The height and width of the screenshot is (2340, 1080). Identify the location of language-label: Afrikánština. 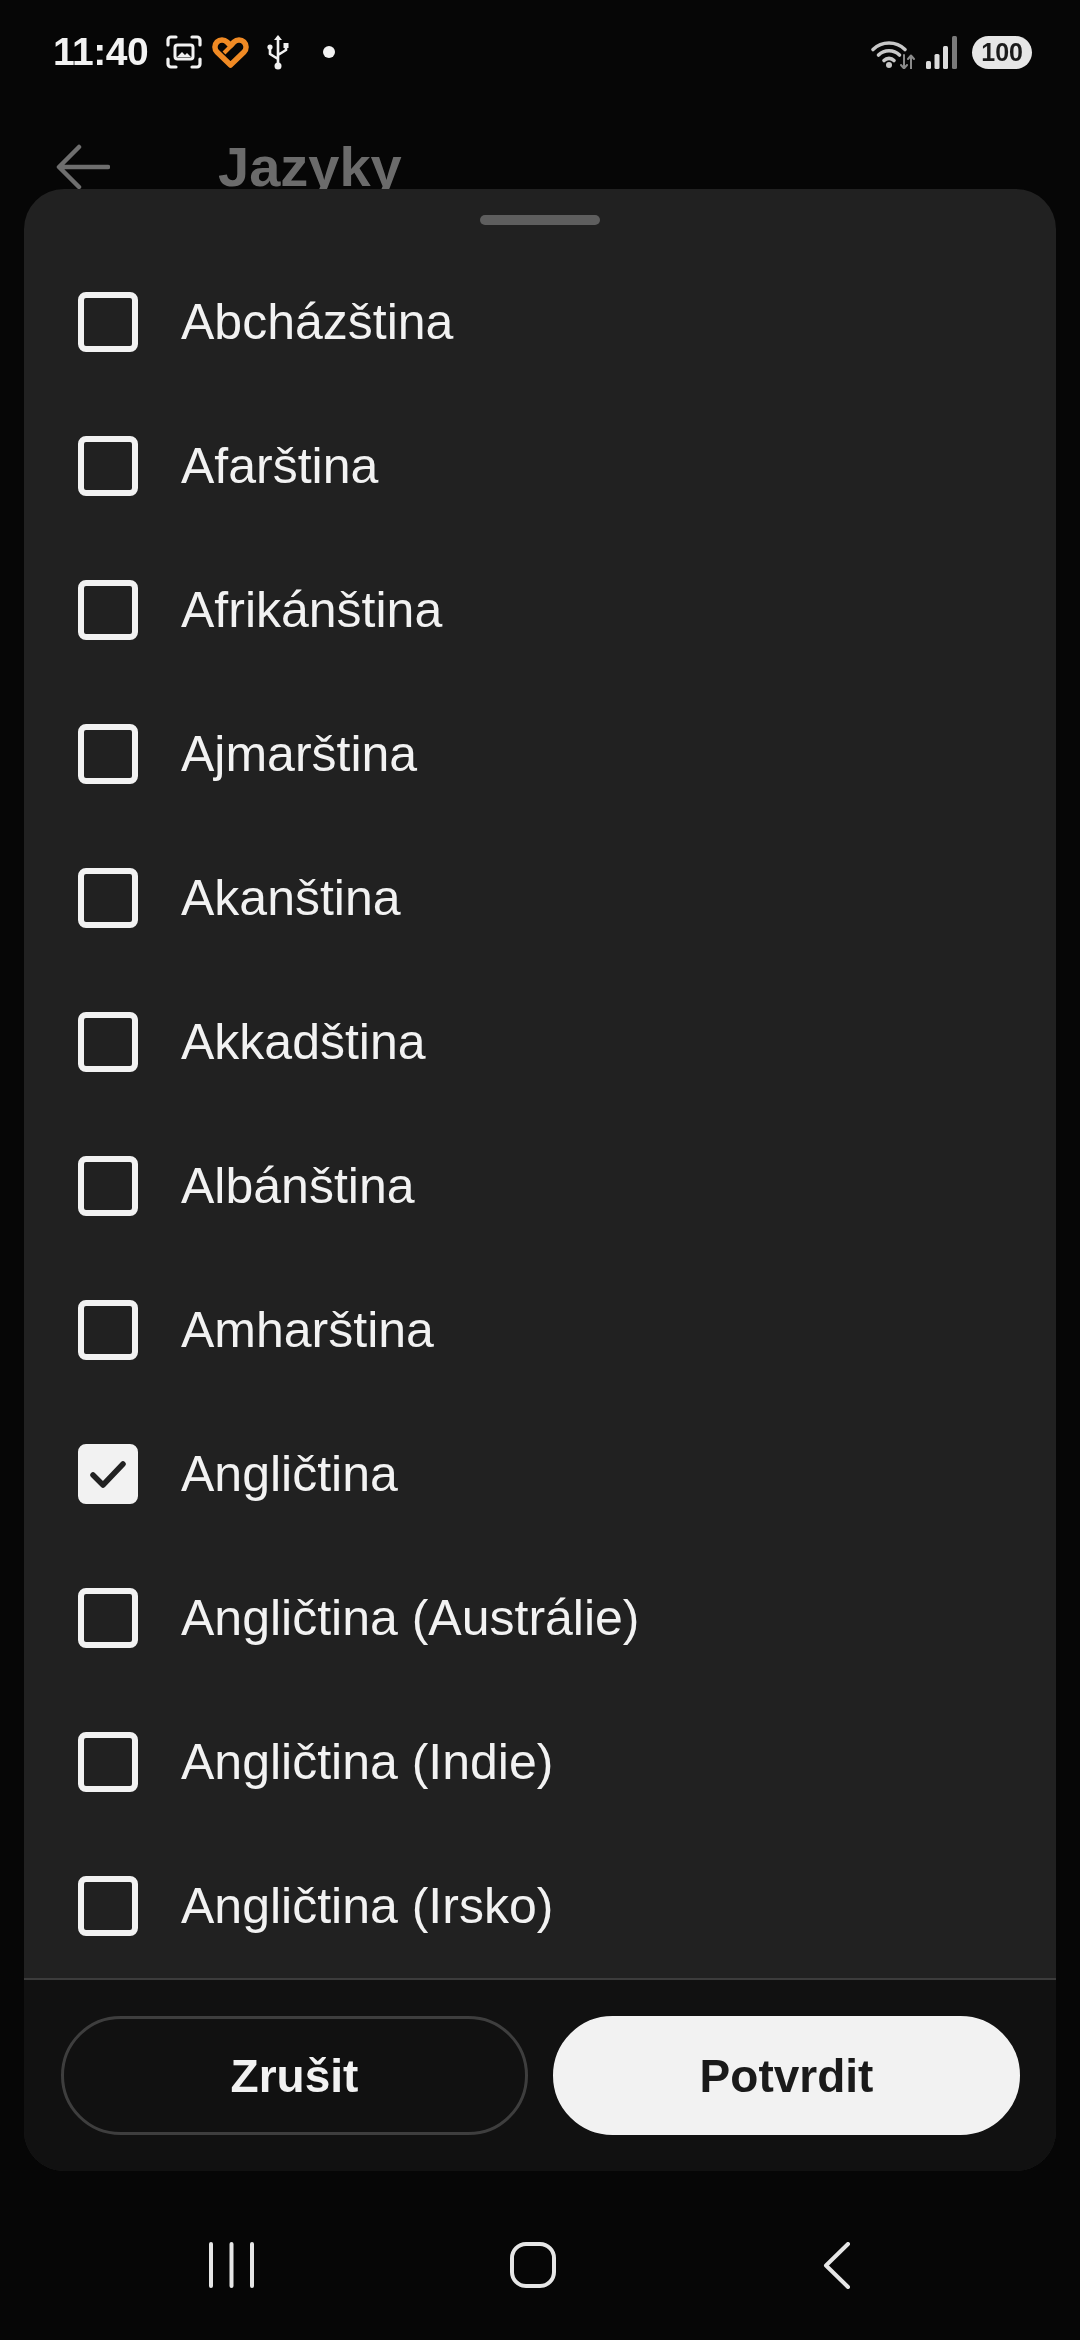
(312, 610).